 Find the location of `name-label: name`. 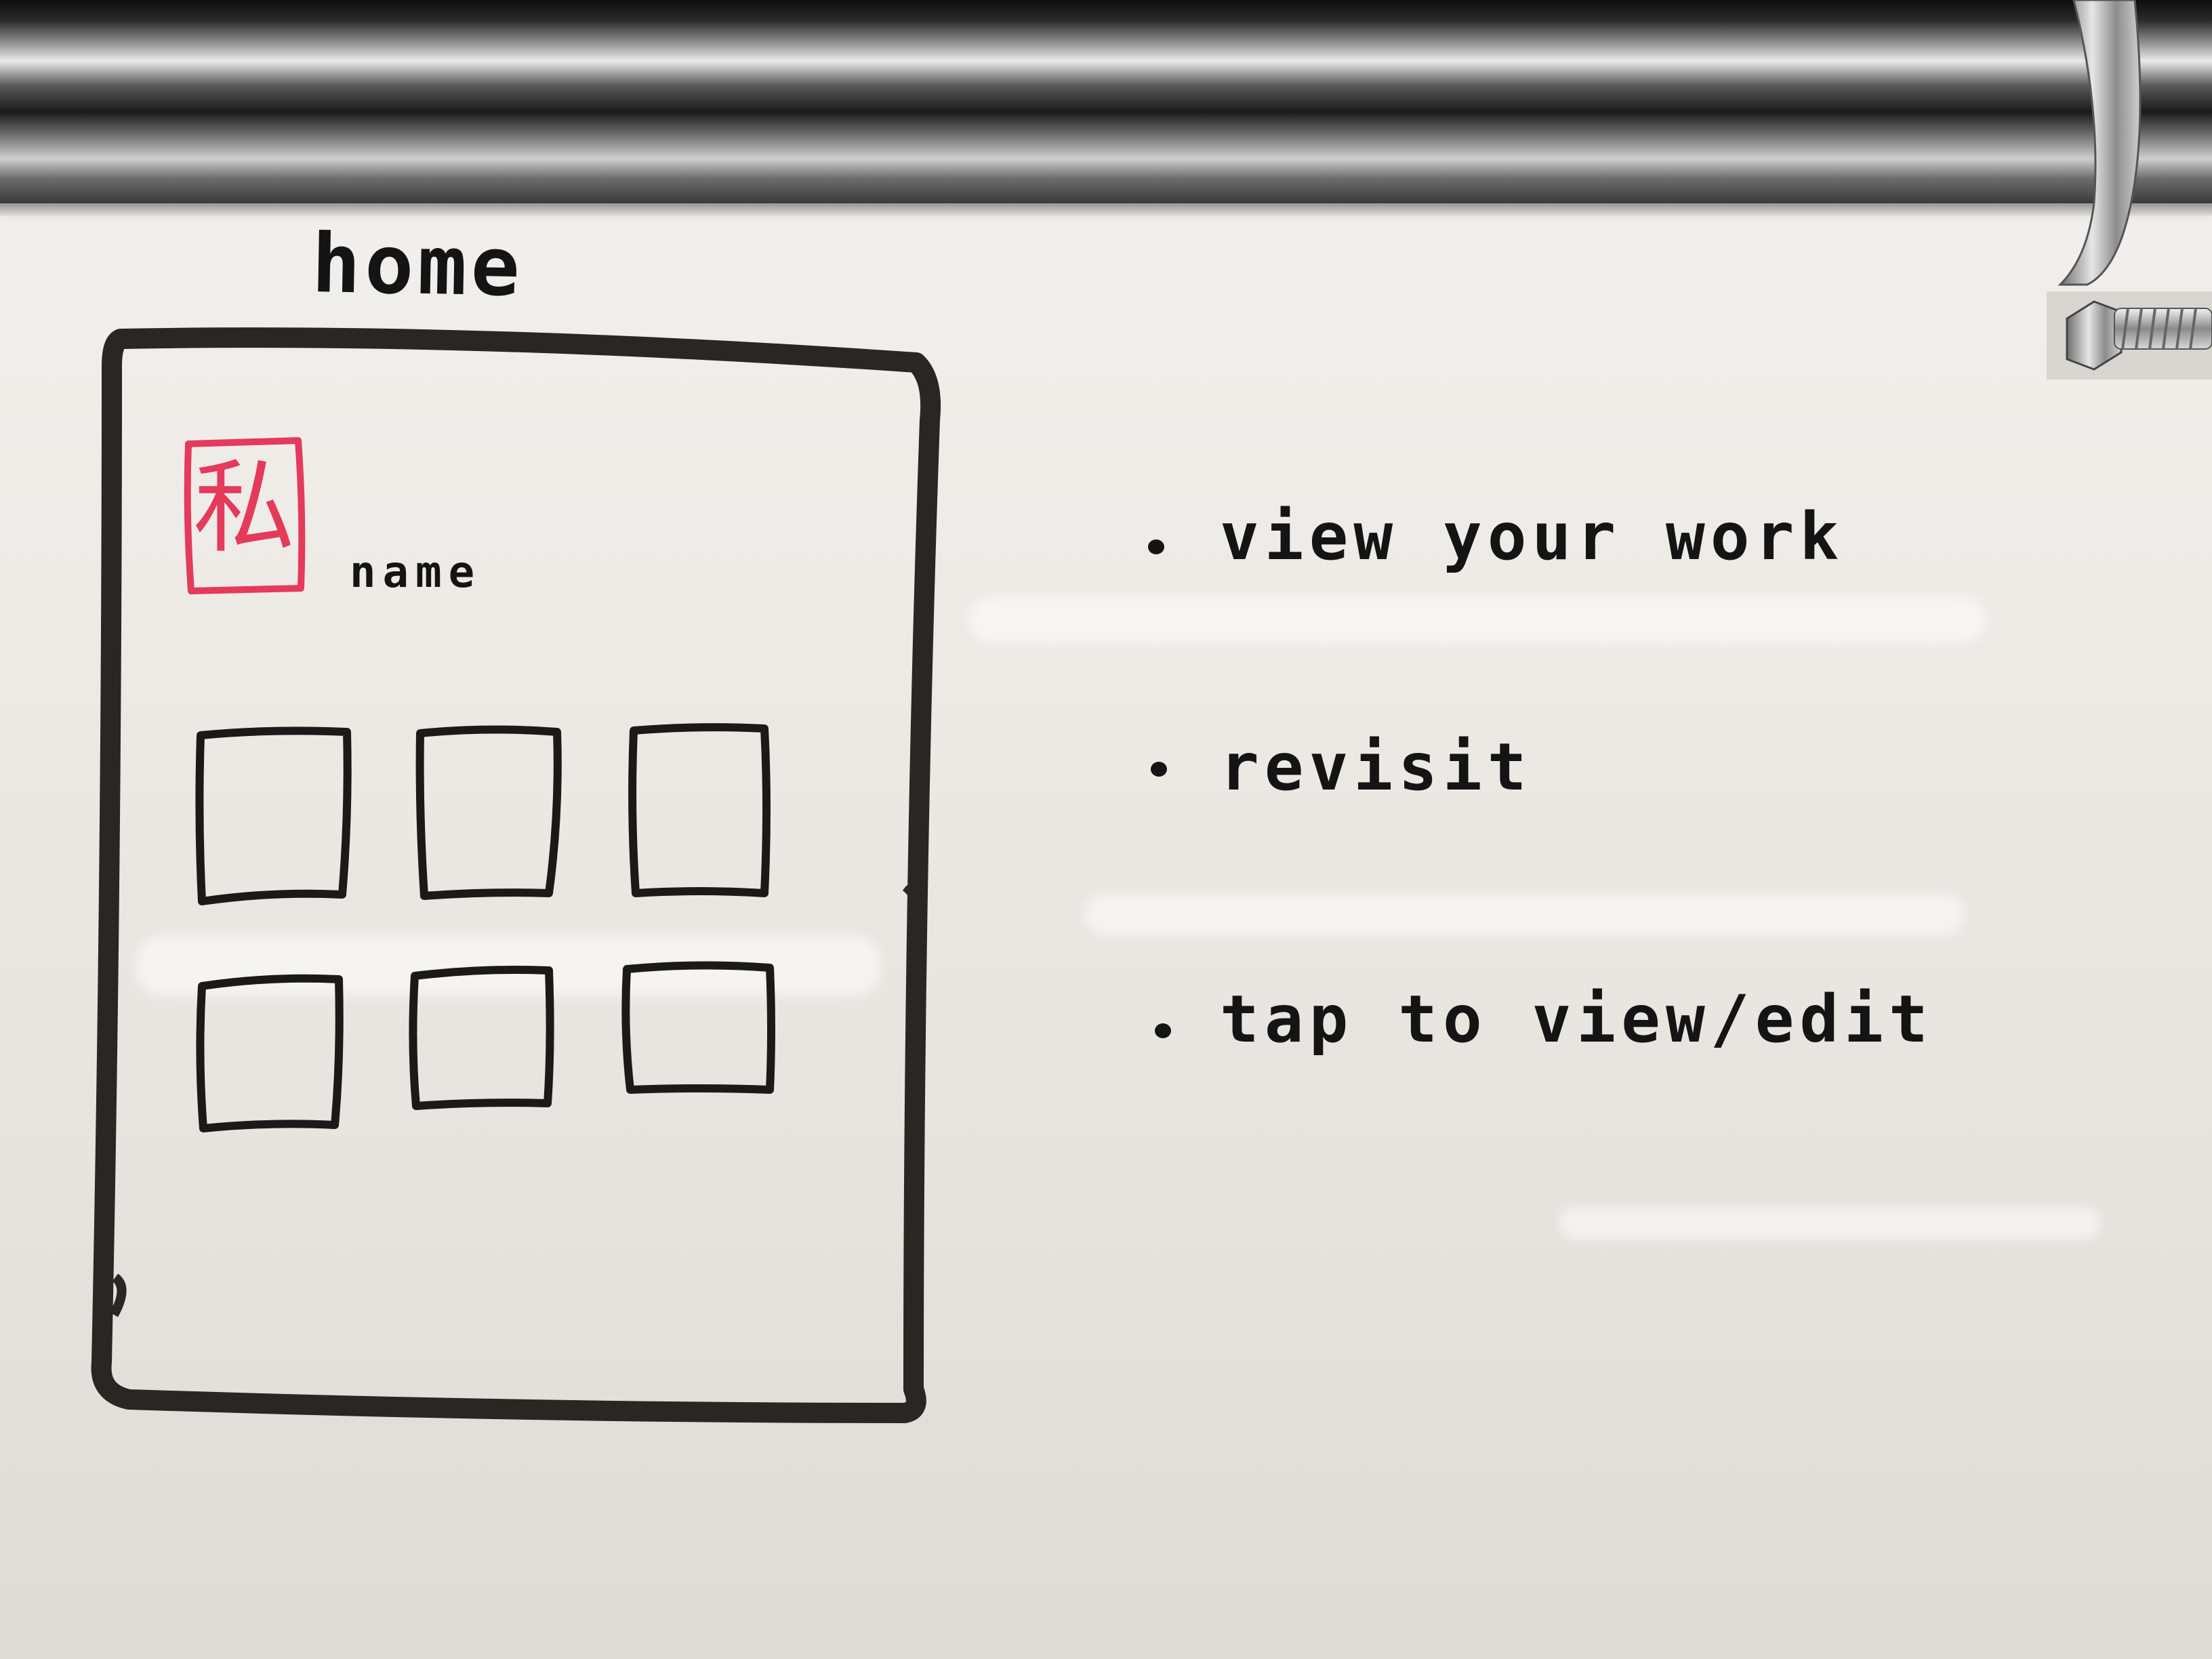

name-label: name is located at coordinates (416, 573).